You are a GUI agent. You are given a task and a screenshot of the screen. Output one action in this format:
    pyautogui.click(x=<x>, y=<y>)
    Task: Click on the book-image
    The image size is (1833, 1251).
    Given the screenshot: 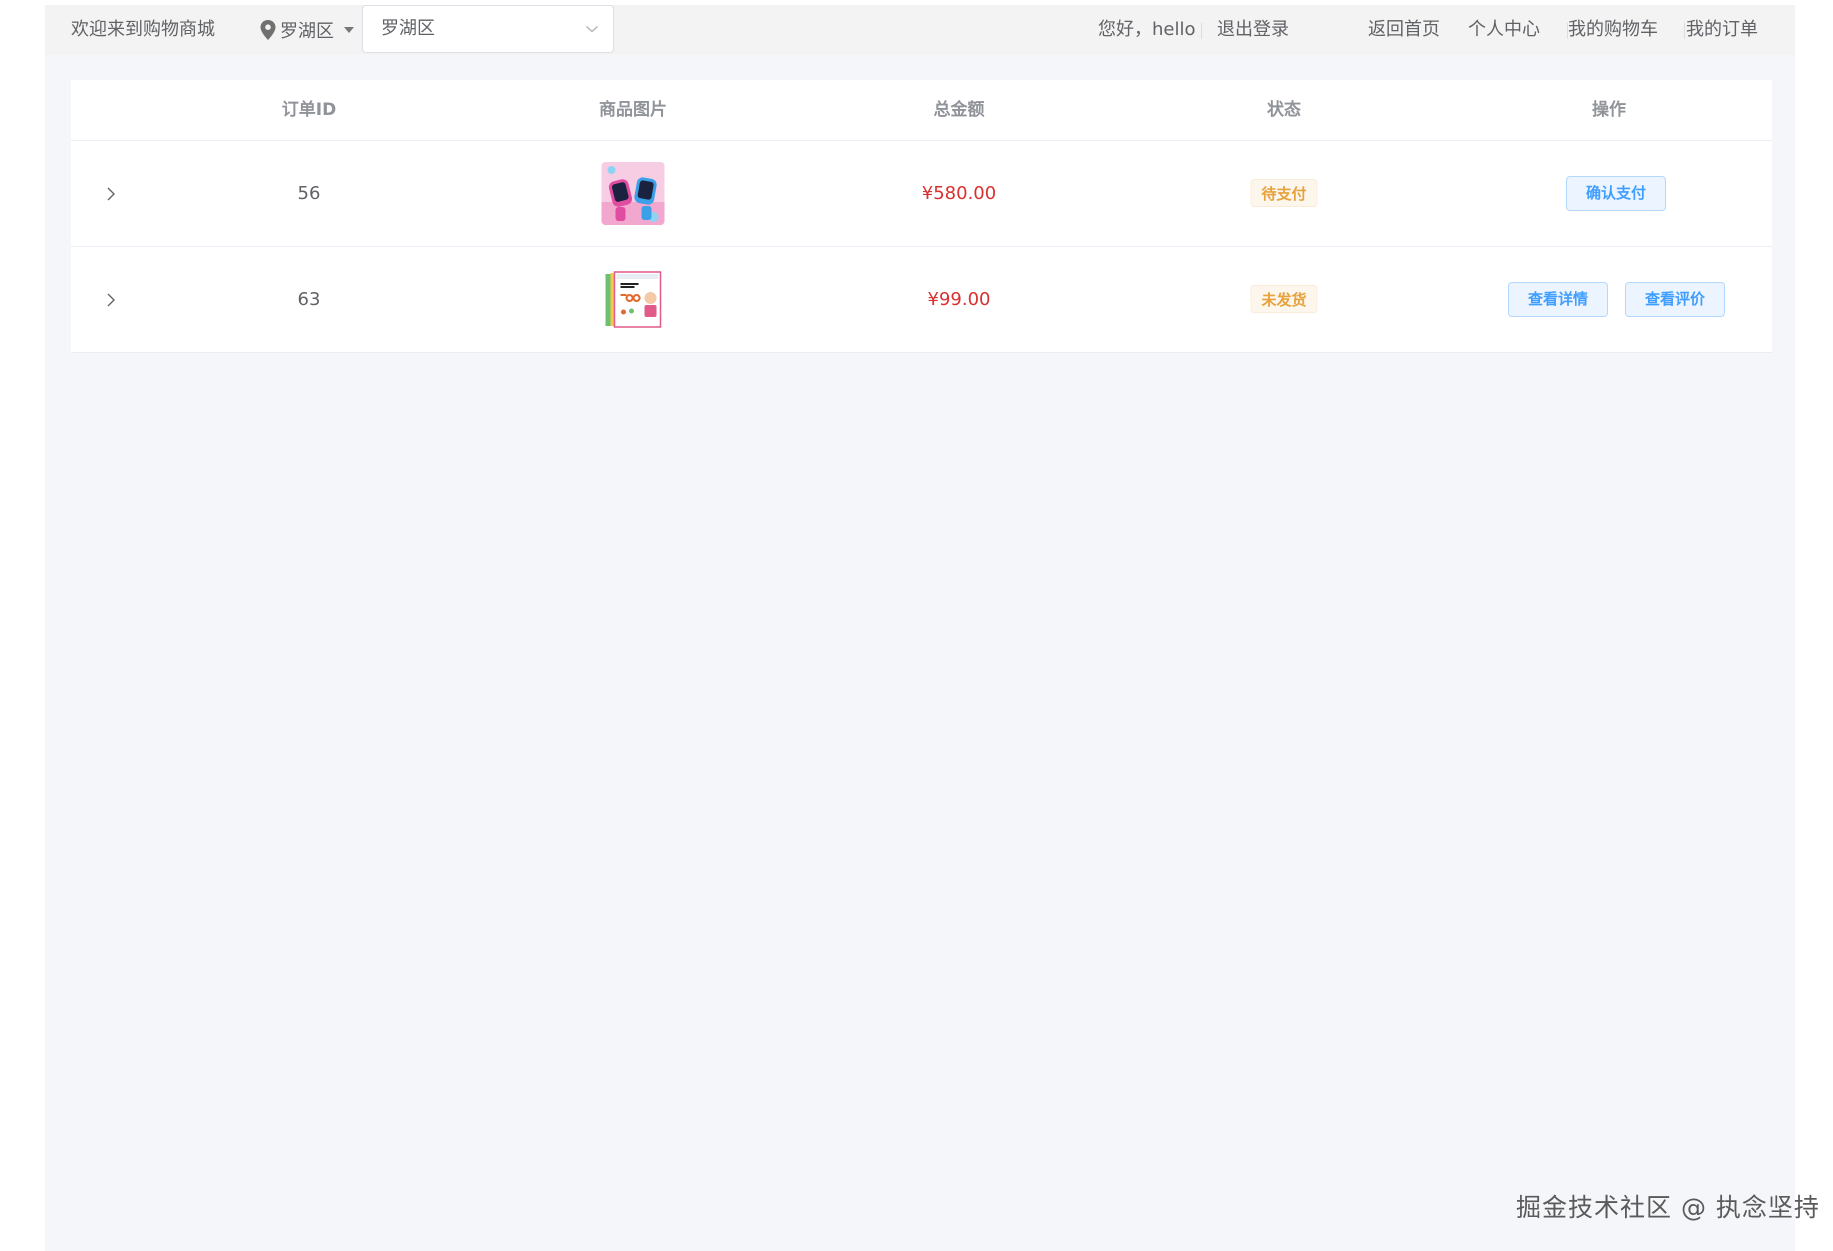 What is the action you would take?
    pyautogui.click(x=633, y=299)
    